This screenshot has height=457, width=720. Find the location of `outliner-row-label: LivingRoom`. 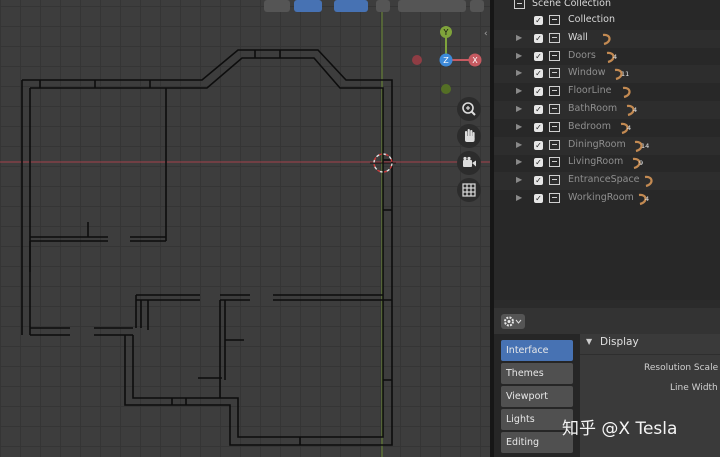

outliner-row-label: LivingRoom is located at coordinates (596, 162).